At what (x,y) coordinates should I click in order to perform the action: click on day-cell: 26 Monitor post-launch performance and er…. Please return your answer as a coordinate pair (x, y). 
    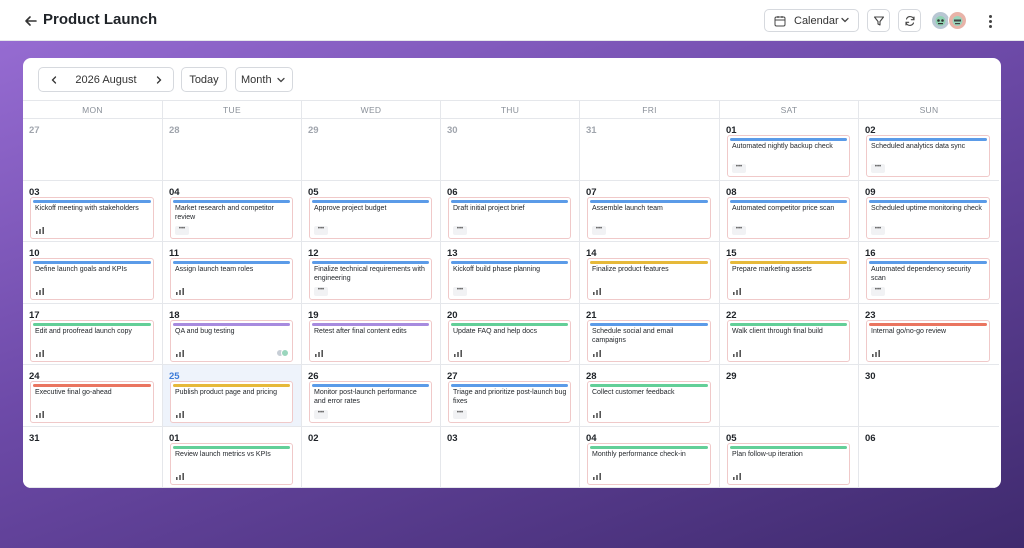
    Looking at the image, I should click on (371, 396).